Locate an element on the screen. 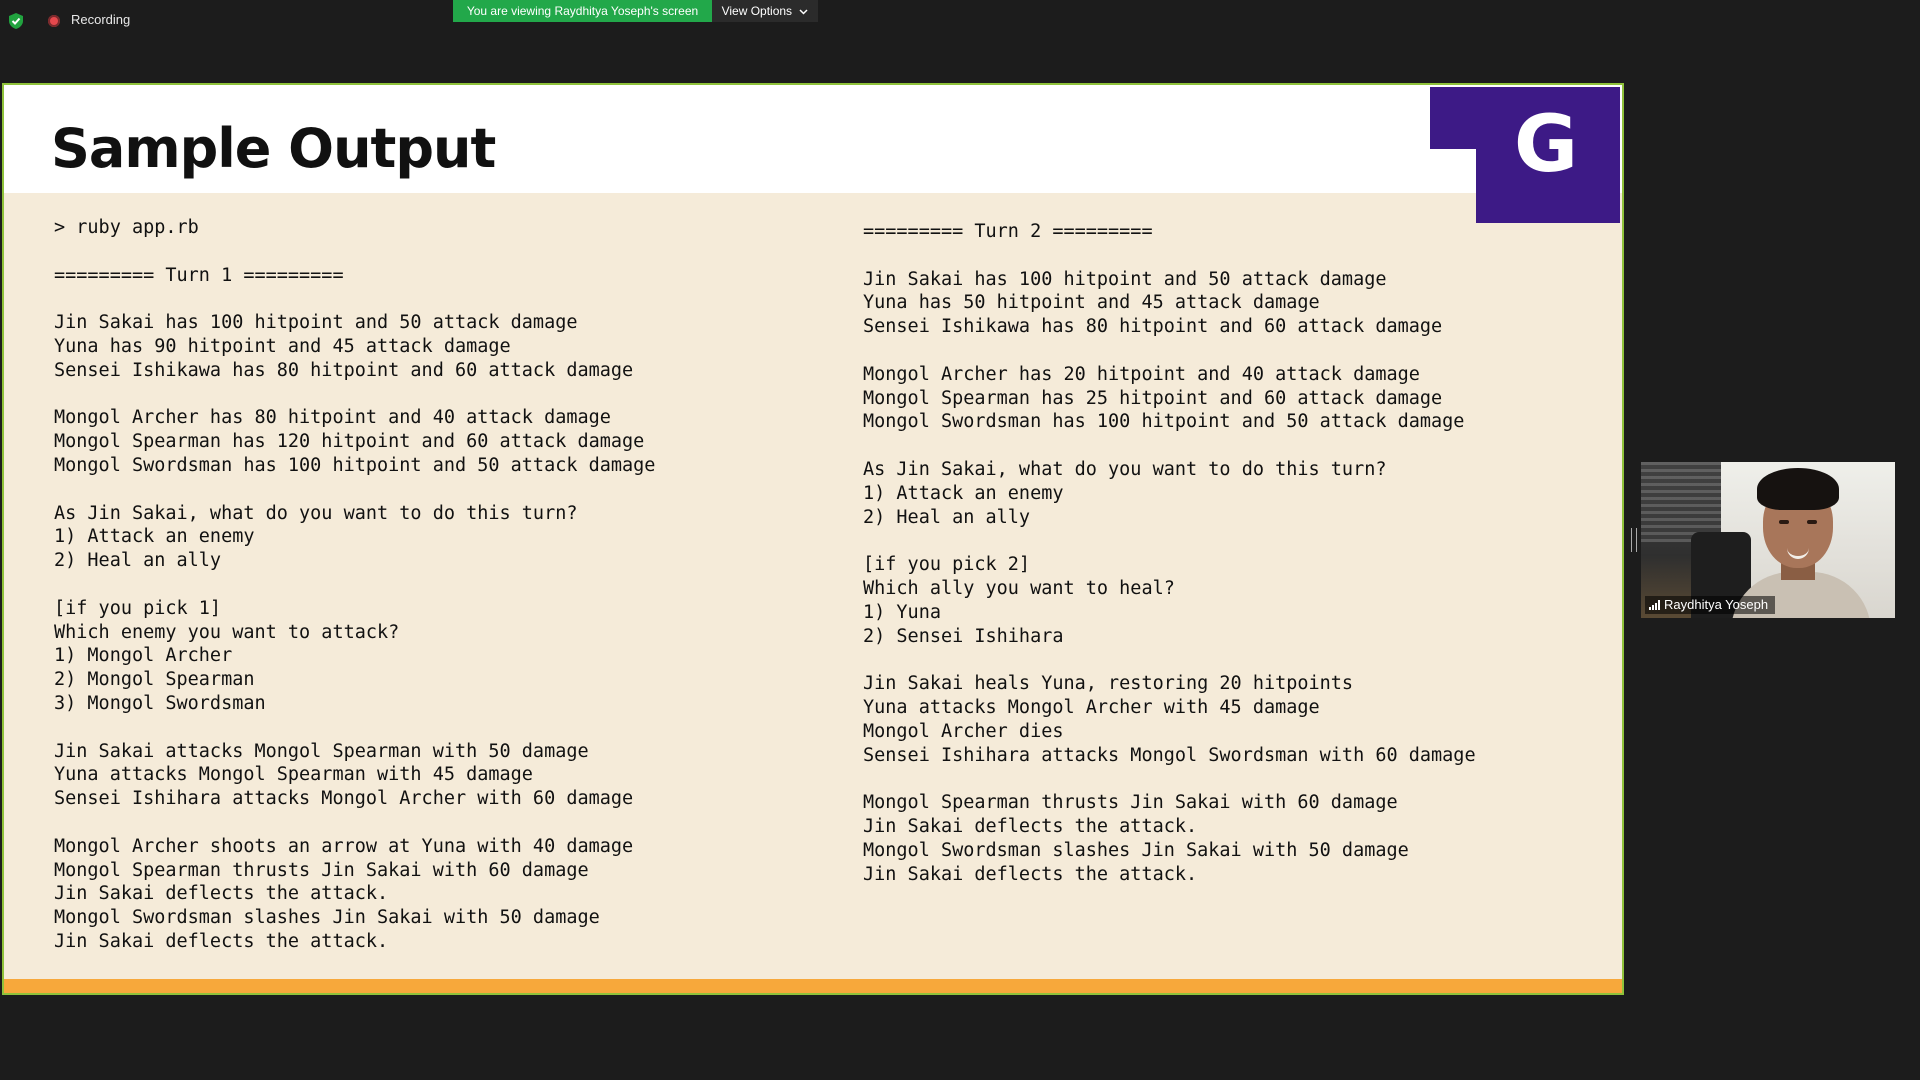  terminal-line: ========= Turn 2 ========= is located at coordinates (1008, 231).